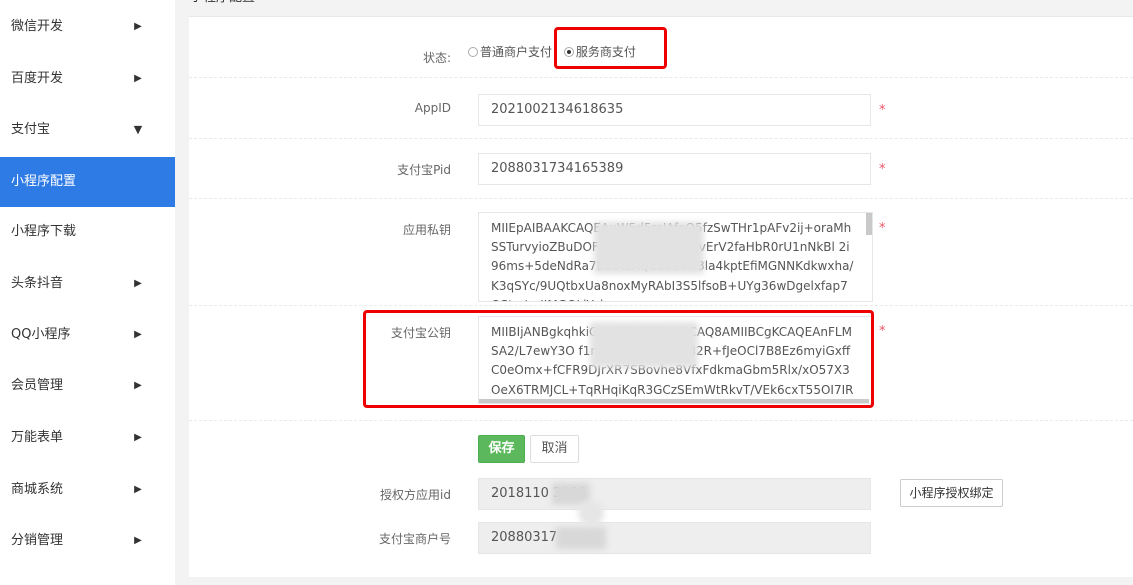  What do you see at coordinates (37, 283) in the screenshot?
I see `sidebar-item-label: 头条抖音` at bounding box center [37, 283].